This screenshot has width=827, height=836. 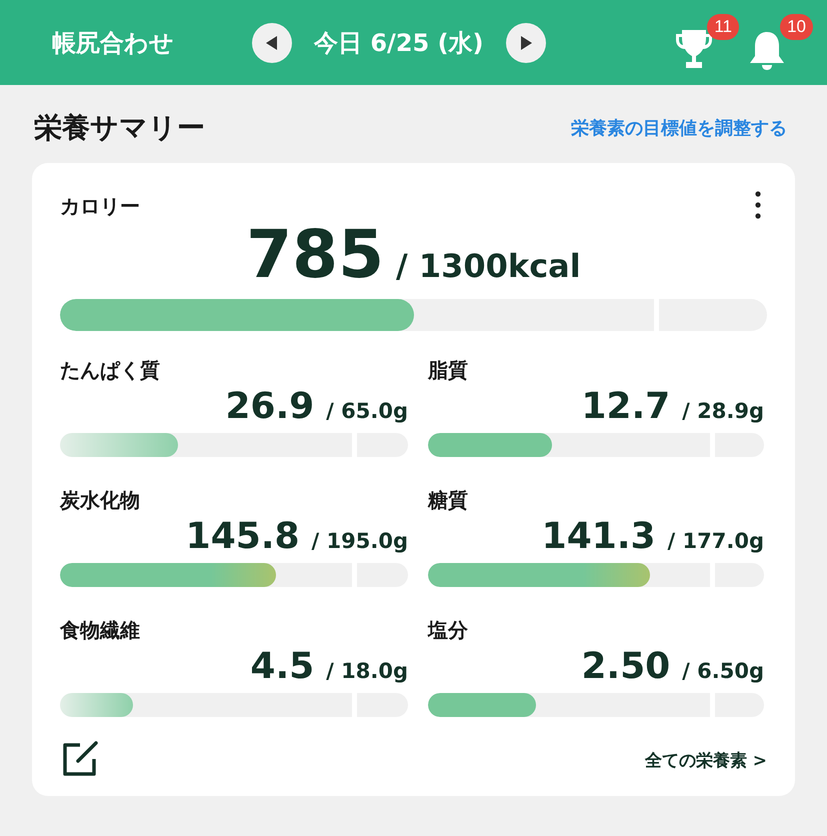 What do you see at coordinates (796, 27) in the screenshot?
I see `notification-badge: 10` at bounding box center [796, 27].